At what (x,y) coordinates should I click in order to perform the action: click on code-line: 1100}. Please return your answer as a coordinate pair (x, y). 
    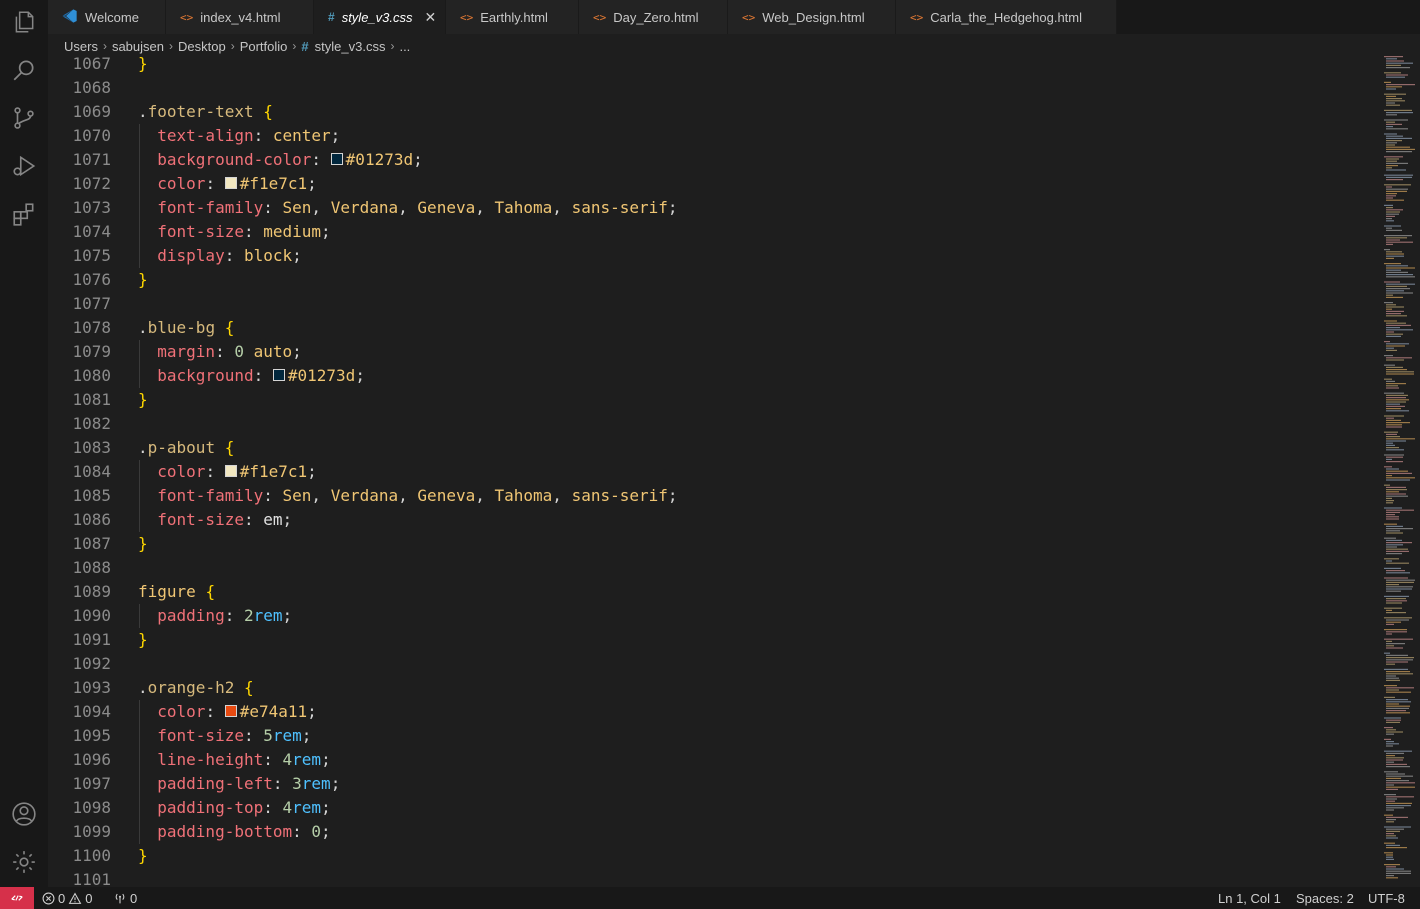
    Looking at the image, I should click on (713, 856).